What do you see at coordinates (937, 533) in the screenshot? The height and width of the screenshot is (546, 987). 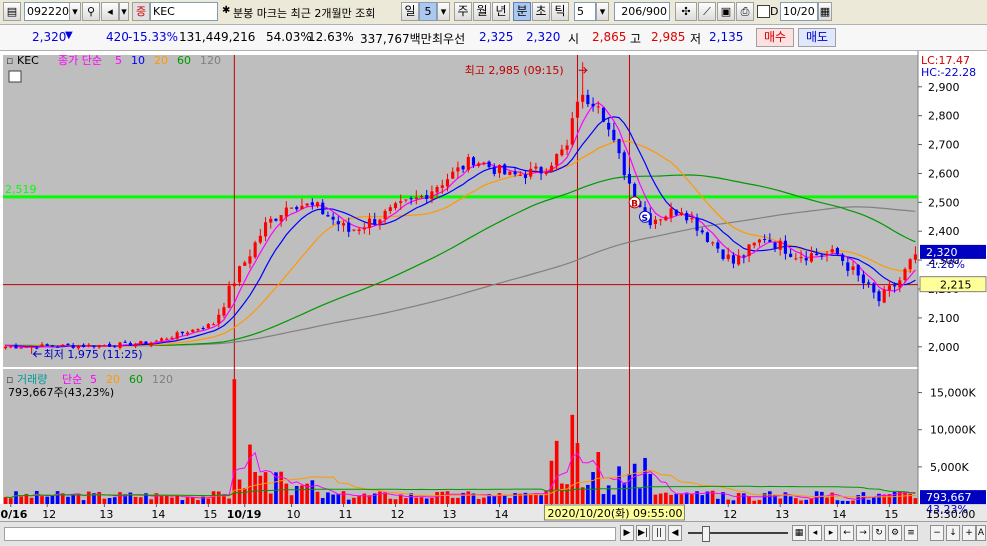 I see `zoom-out-icon: −` at bounding box center [937, 533].